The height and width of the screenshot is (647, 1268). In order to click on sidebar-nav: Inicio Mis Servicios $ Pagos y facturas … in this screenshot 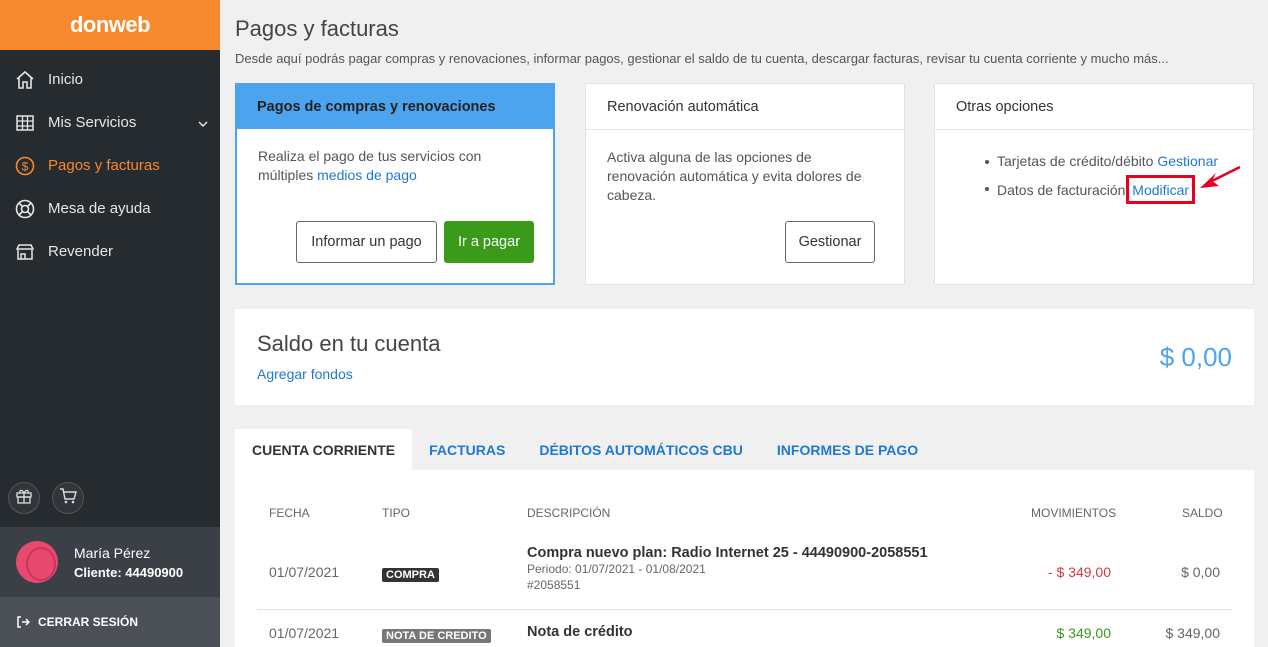, I will do `click(110, 161)`.